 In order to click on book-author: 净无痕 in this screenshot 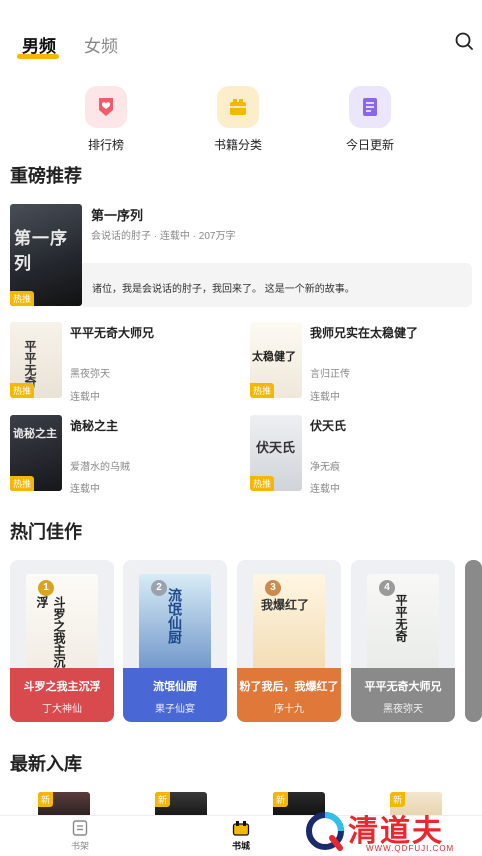, I will do `click(325, 467)`.